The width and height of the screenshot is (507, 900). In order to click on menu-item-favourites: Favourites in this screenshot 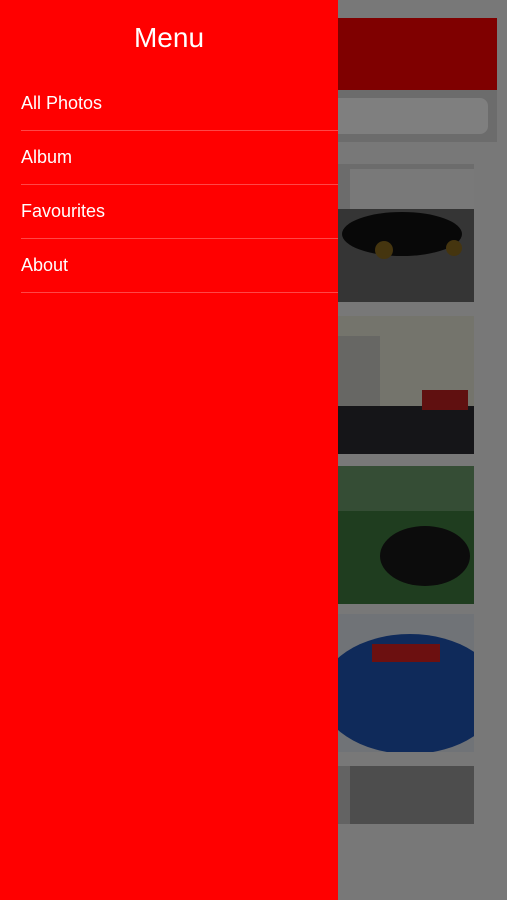, I will do `click(179, 212)`.